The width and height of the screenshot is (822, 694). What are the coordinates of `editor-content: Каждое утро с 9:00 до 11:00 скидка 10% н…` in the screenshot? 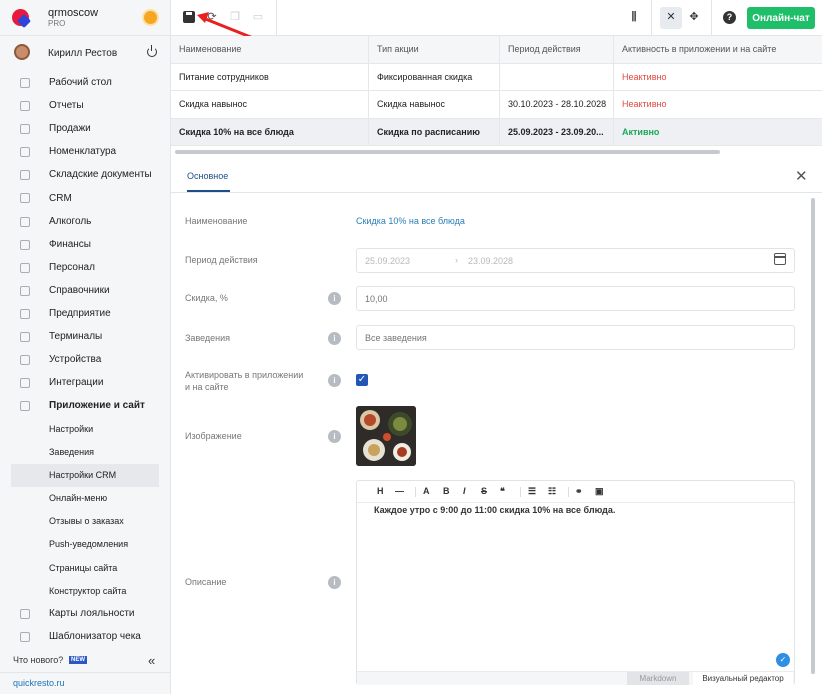 It's located at (494, 510).